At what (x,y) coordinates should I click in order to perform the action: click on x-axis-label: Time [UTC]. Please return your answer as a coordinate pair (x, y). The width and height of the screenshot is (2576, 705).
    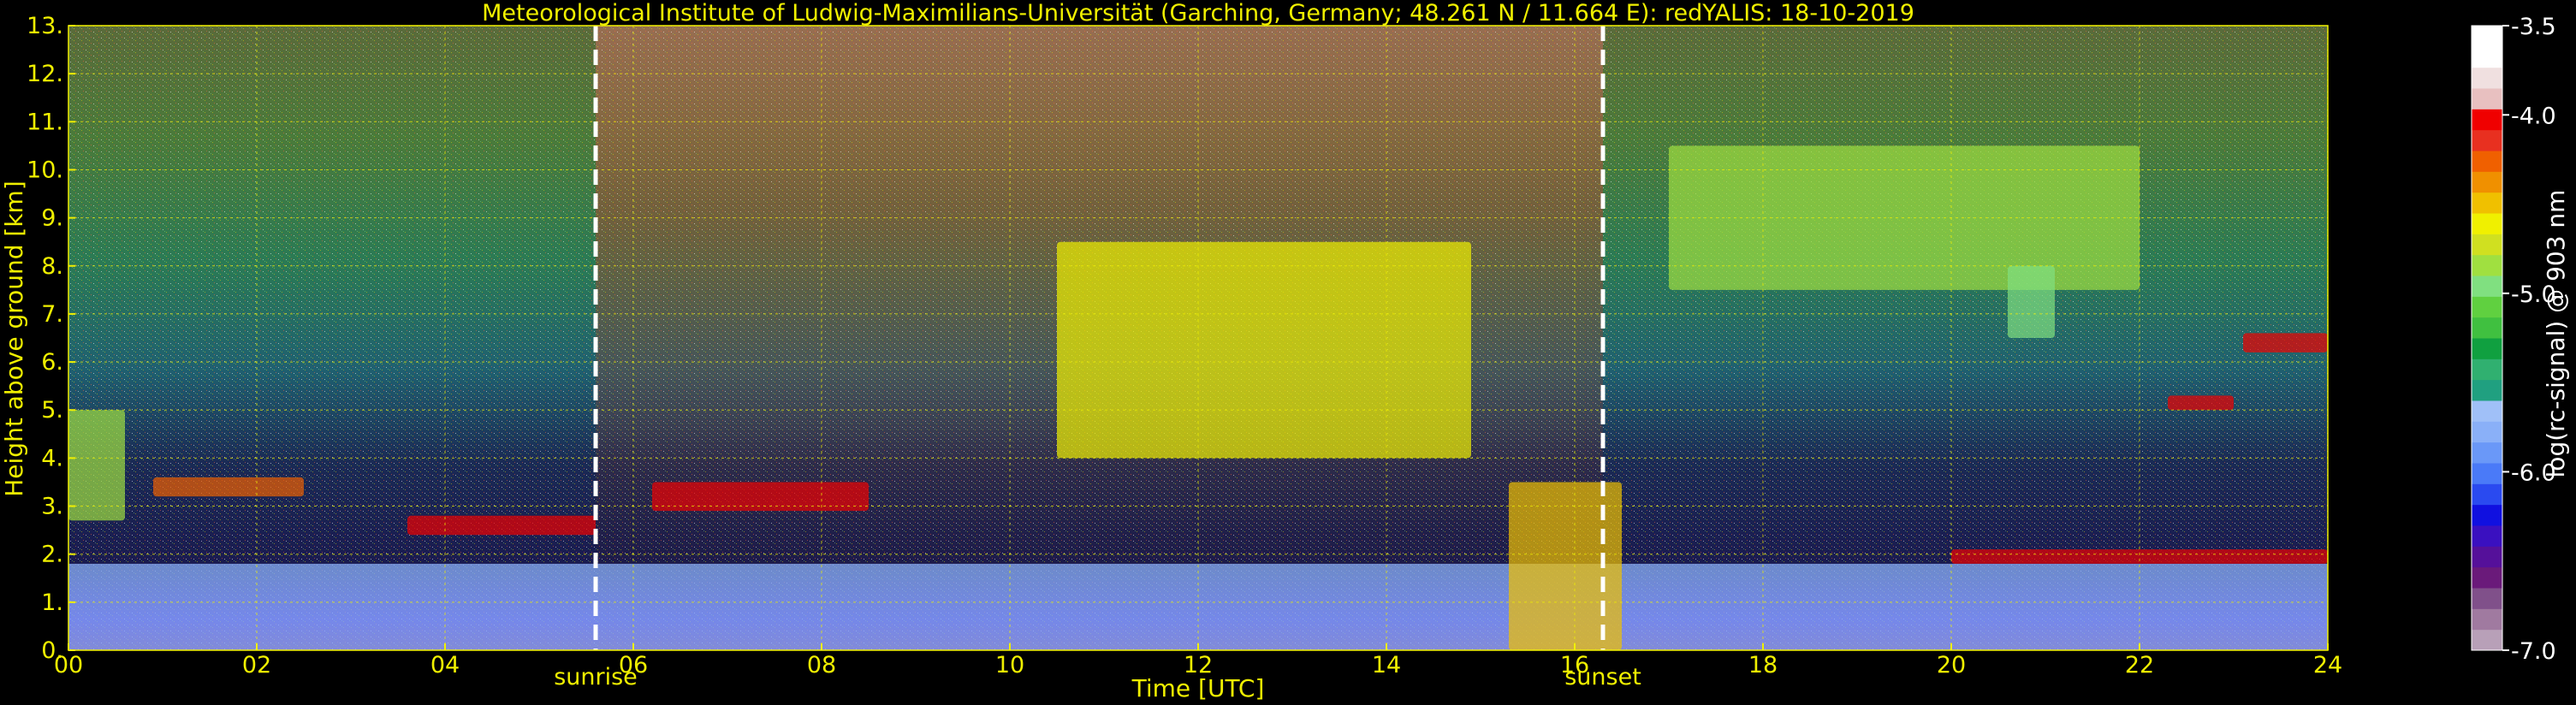
    Looking at the image, I should click on (1198, 688).